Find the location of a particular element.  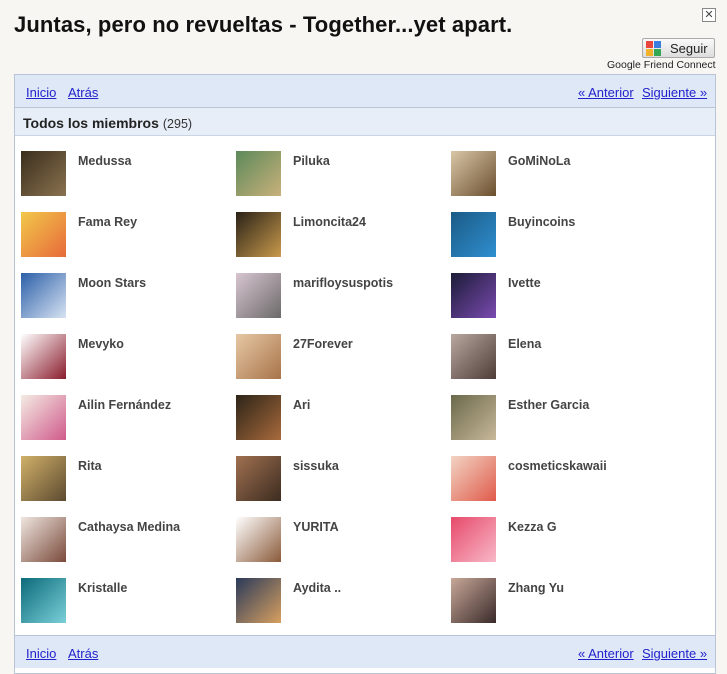

gfc-caption: Google Friend Connect is located at coordinates (661, 65).